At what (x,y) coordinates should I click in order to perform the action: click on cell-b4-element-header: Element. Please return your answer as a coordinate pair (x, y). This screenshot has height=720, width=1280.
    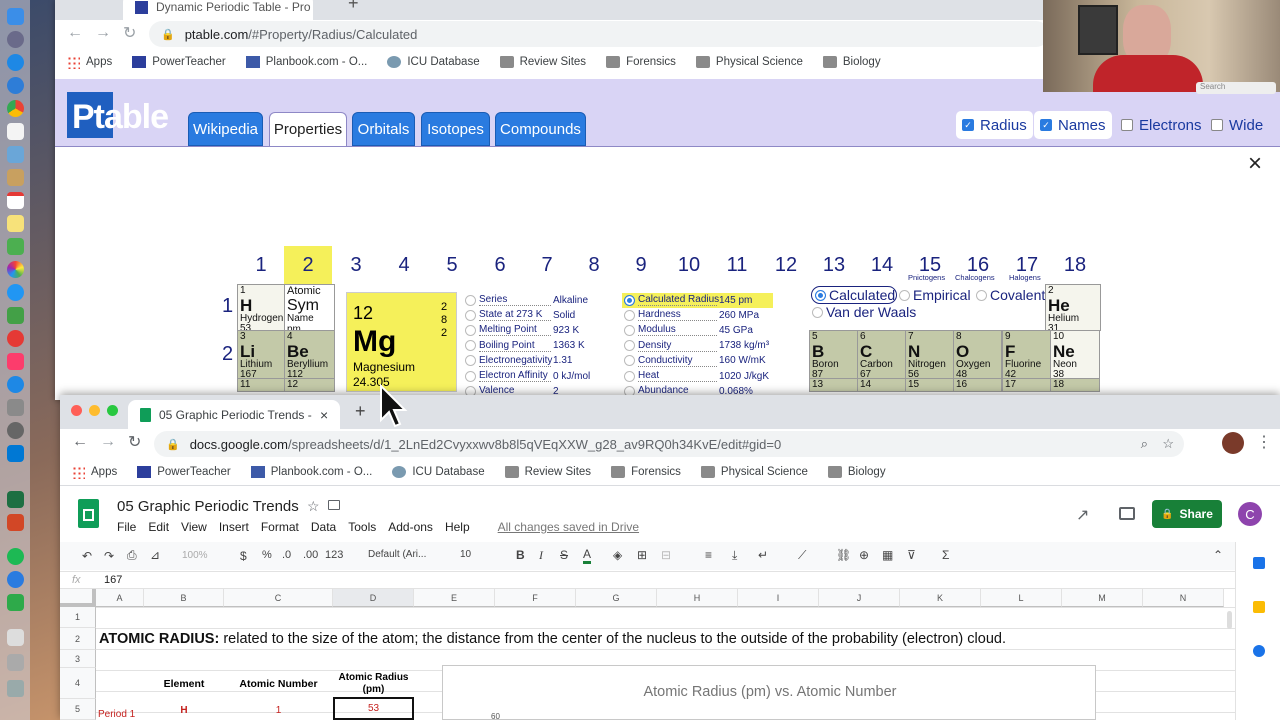
    Looking at the image, I should click on (184, 684).